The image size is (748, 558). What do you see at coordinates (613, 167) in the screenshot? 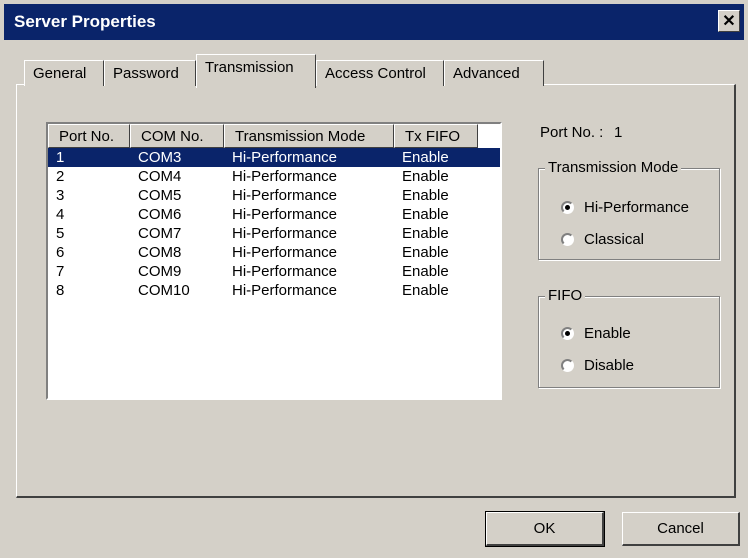
I see `transmission-mode-legend: Transmission Mode` at bounding box center [613, 167].